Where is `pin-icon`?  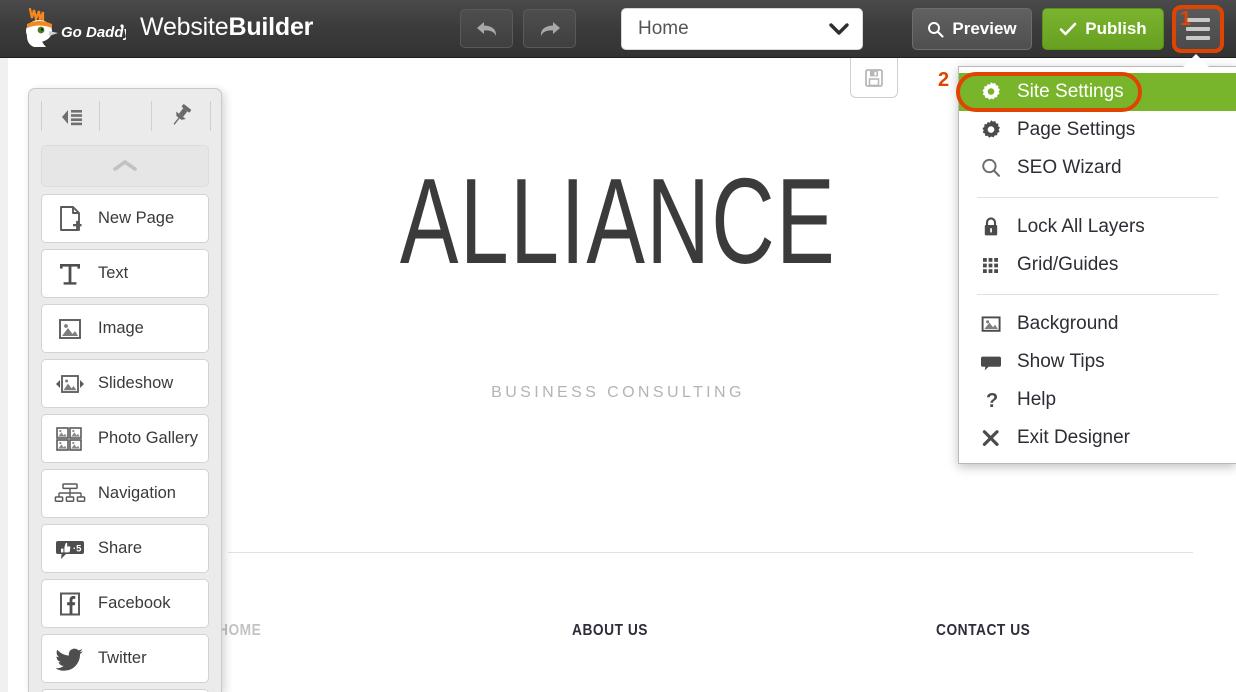
pin-icon is located at coordinates (182, 116).